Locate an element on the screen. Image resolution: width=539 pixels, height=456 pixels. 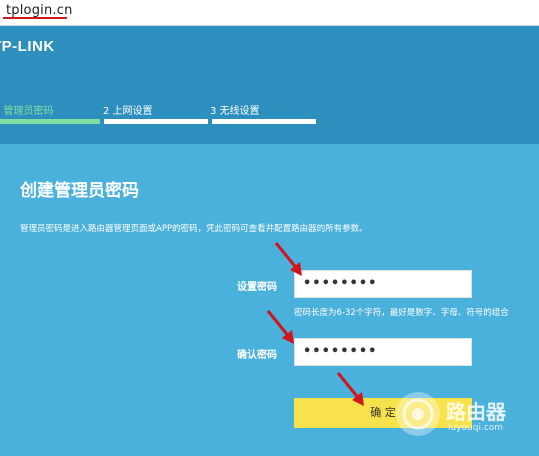
password-label: 设置密码 is located at coordinates (257, 287).